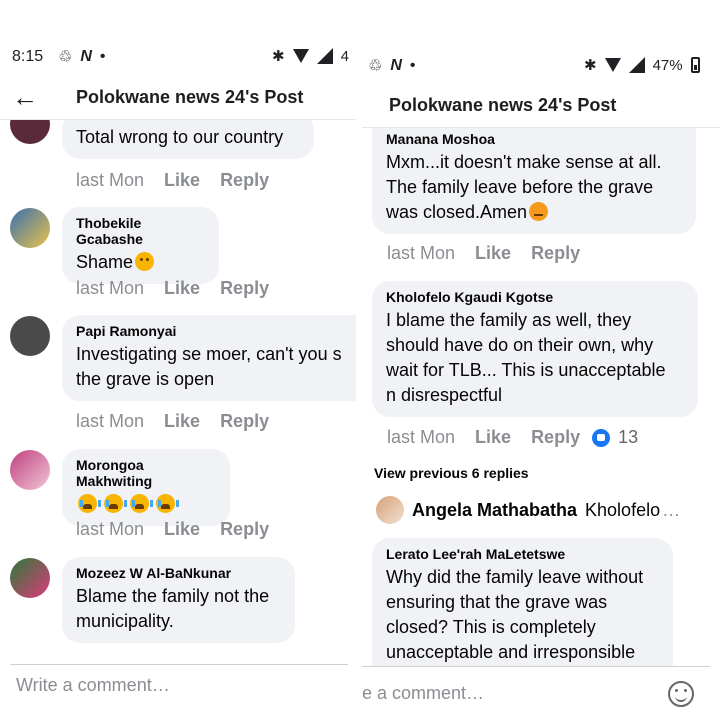  Describe the element at coordinates (526, 370) in the screenshot. I see `comment-text-line: wait for TLB... This is unacceptable` at that location.